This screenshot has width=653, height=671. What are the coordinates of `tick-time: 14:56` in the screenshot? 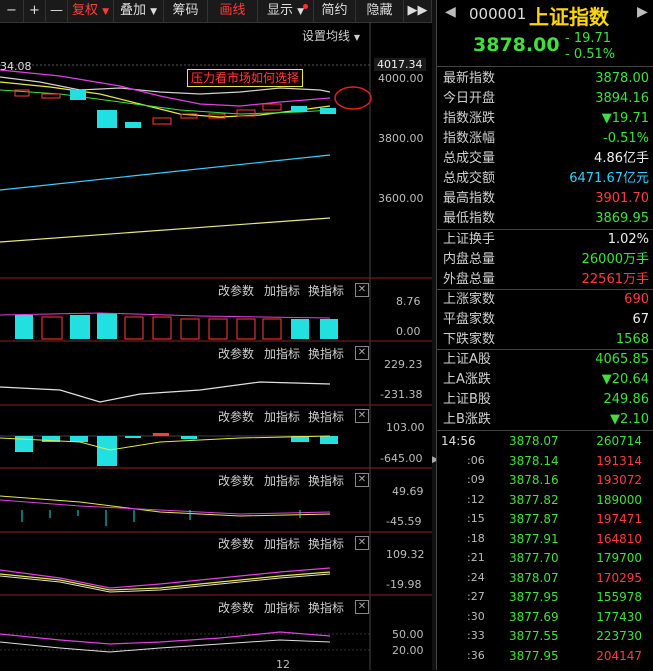 It's located at (458, 441).